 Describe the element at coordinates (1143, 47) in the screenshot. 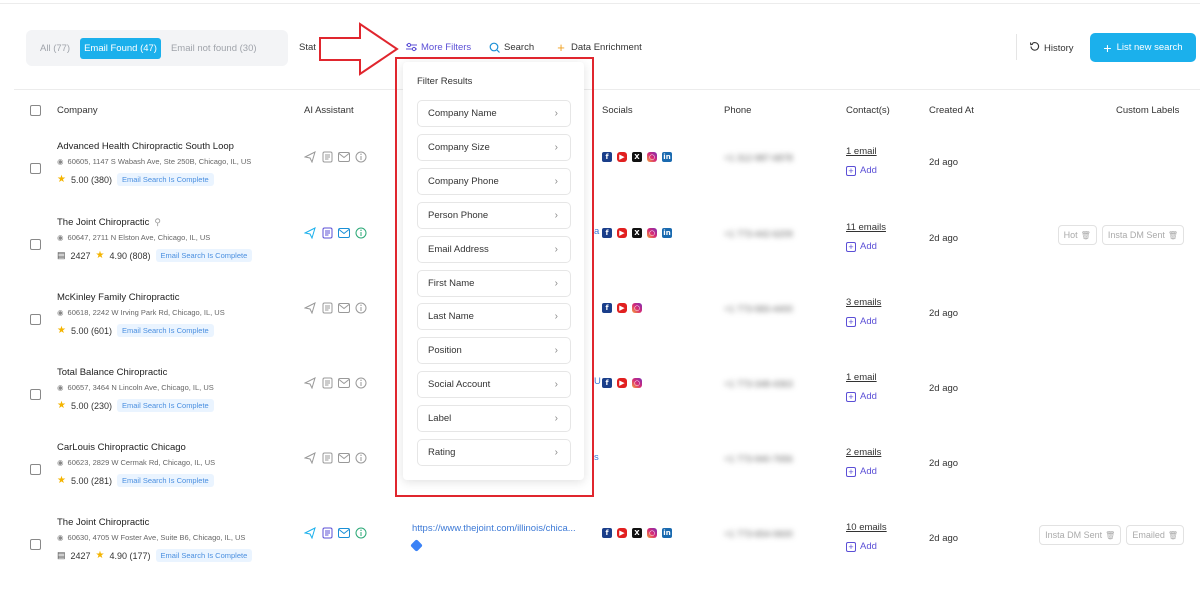

I see `list-new-search-button: + List new search` at that location.